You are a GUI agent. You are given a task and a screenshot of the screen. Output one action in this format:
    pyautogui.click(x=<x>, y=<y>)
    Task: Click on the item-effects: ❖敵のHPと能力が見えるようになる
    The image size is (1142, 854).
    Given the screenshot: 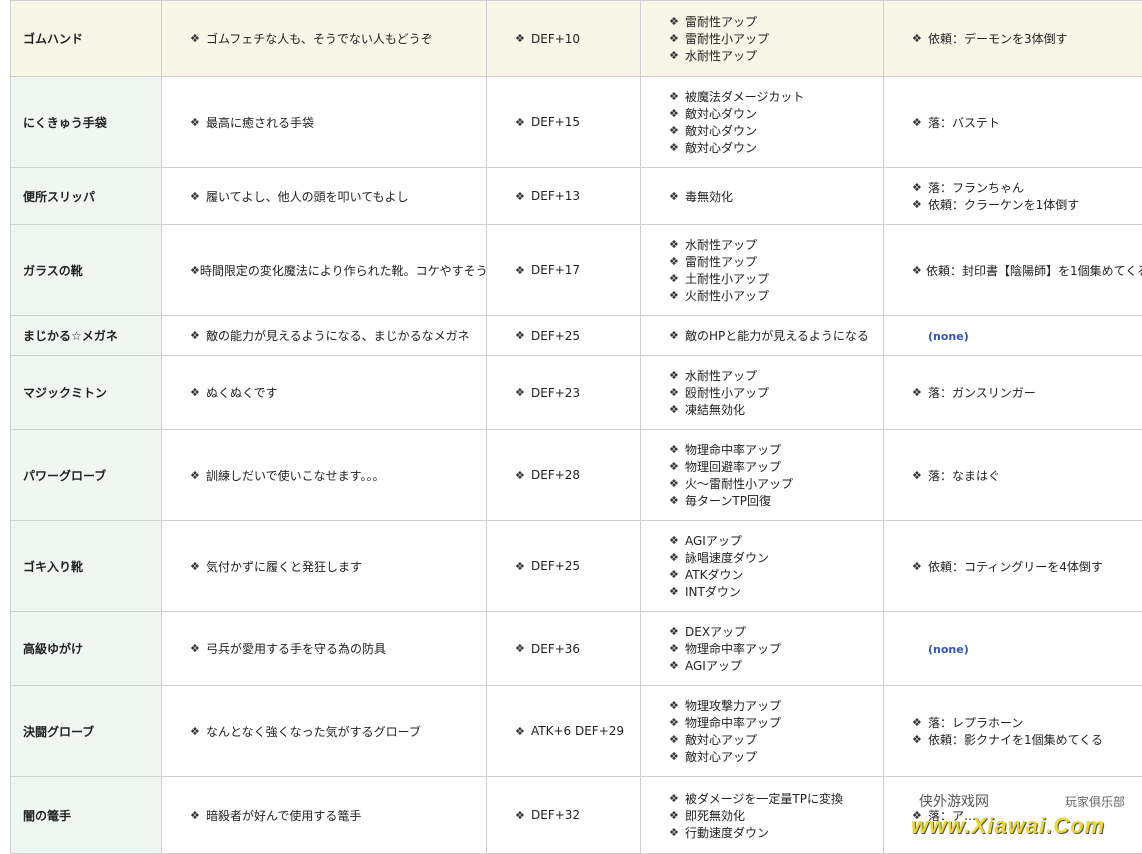 What is the action you would take?
    pyautogui.click(x=762, y=336)
    